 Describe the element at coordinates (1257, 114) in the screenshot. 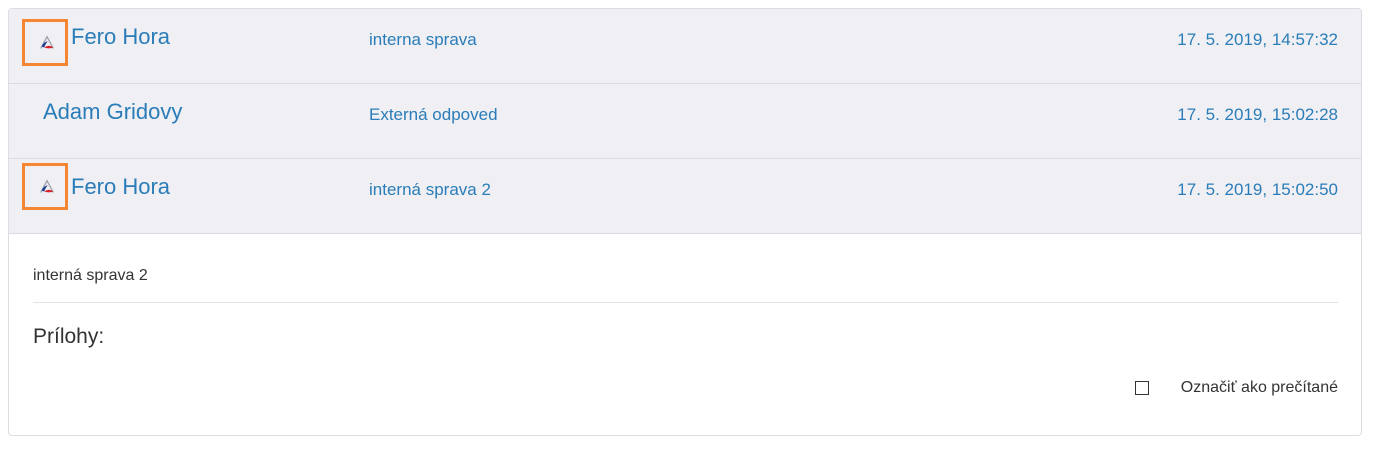

I see `message-timestamp: 17. 5. 2019, 15:02:28` at that location.